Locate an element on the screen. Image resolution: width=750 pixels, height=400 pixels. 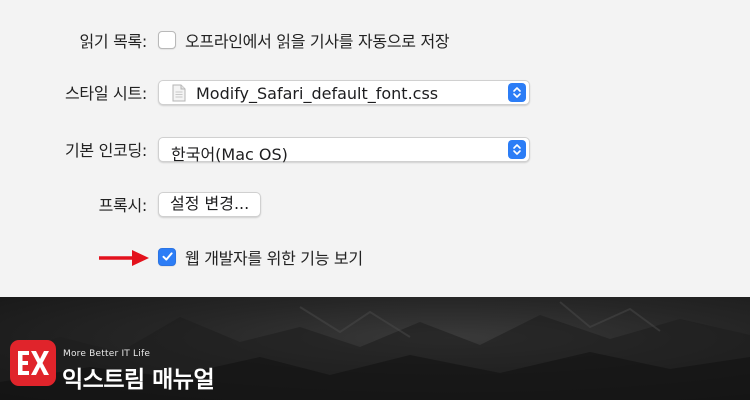
ex-logo-icon is located at coordinates (33, 363).